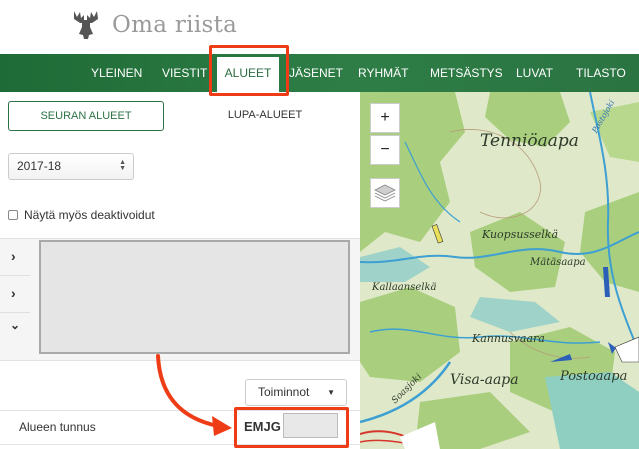 This screenshot has width=639, height=449. What do you see at coordinates (122, 165) in the screenshot?
I see `select-arrows-icon: ▲ ▼` at bounding box center [122, 165].